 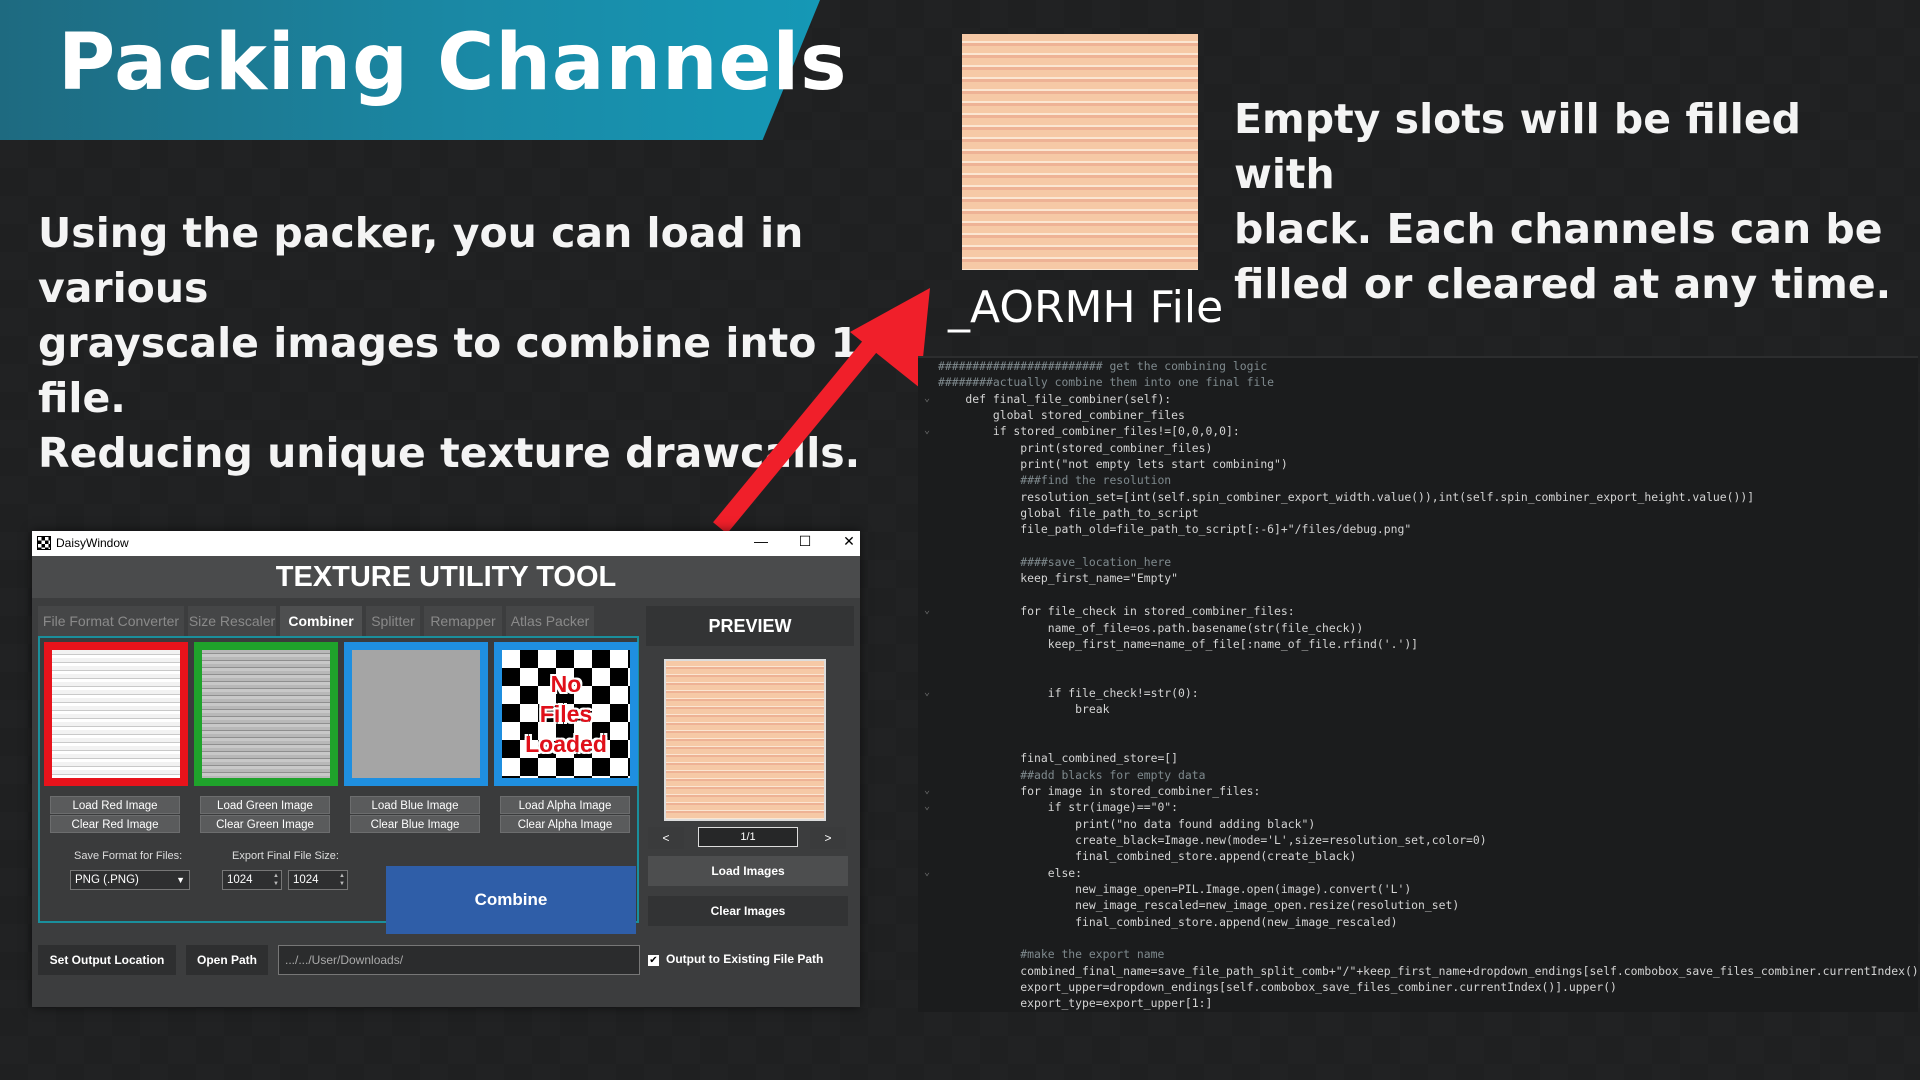 What do you see at coordinates (666, 838) in the screenshot?
I see `preview-prev-button: <` at bounding box center [666, 838].